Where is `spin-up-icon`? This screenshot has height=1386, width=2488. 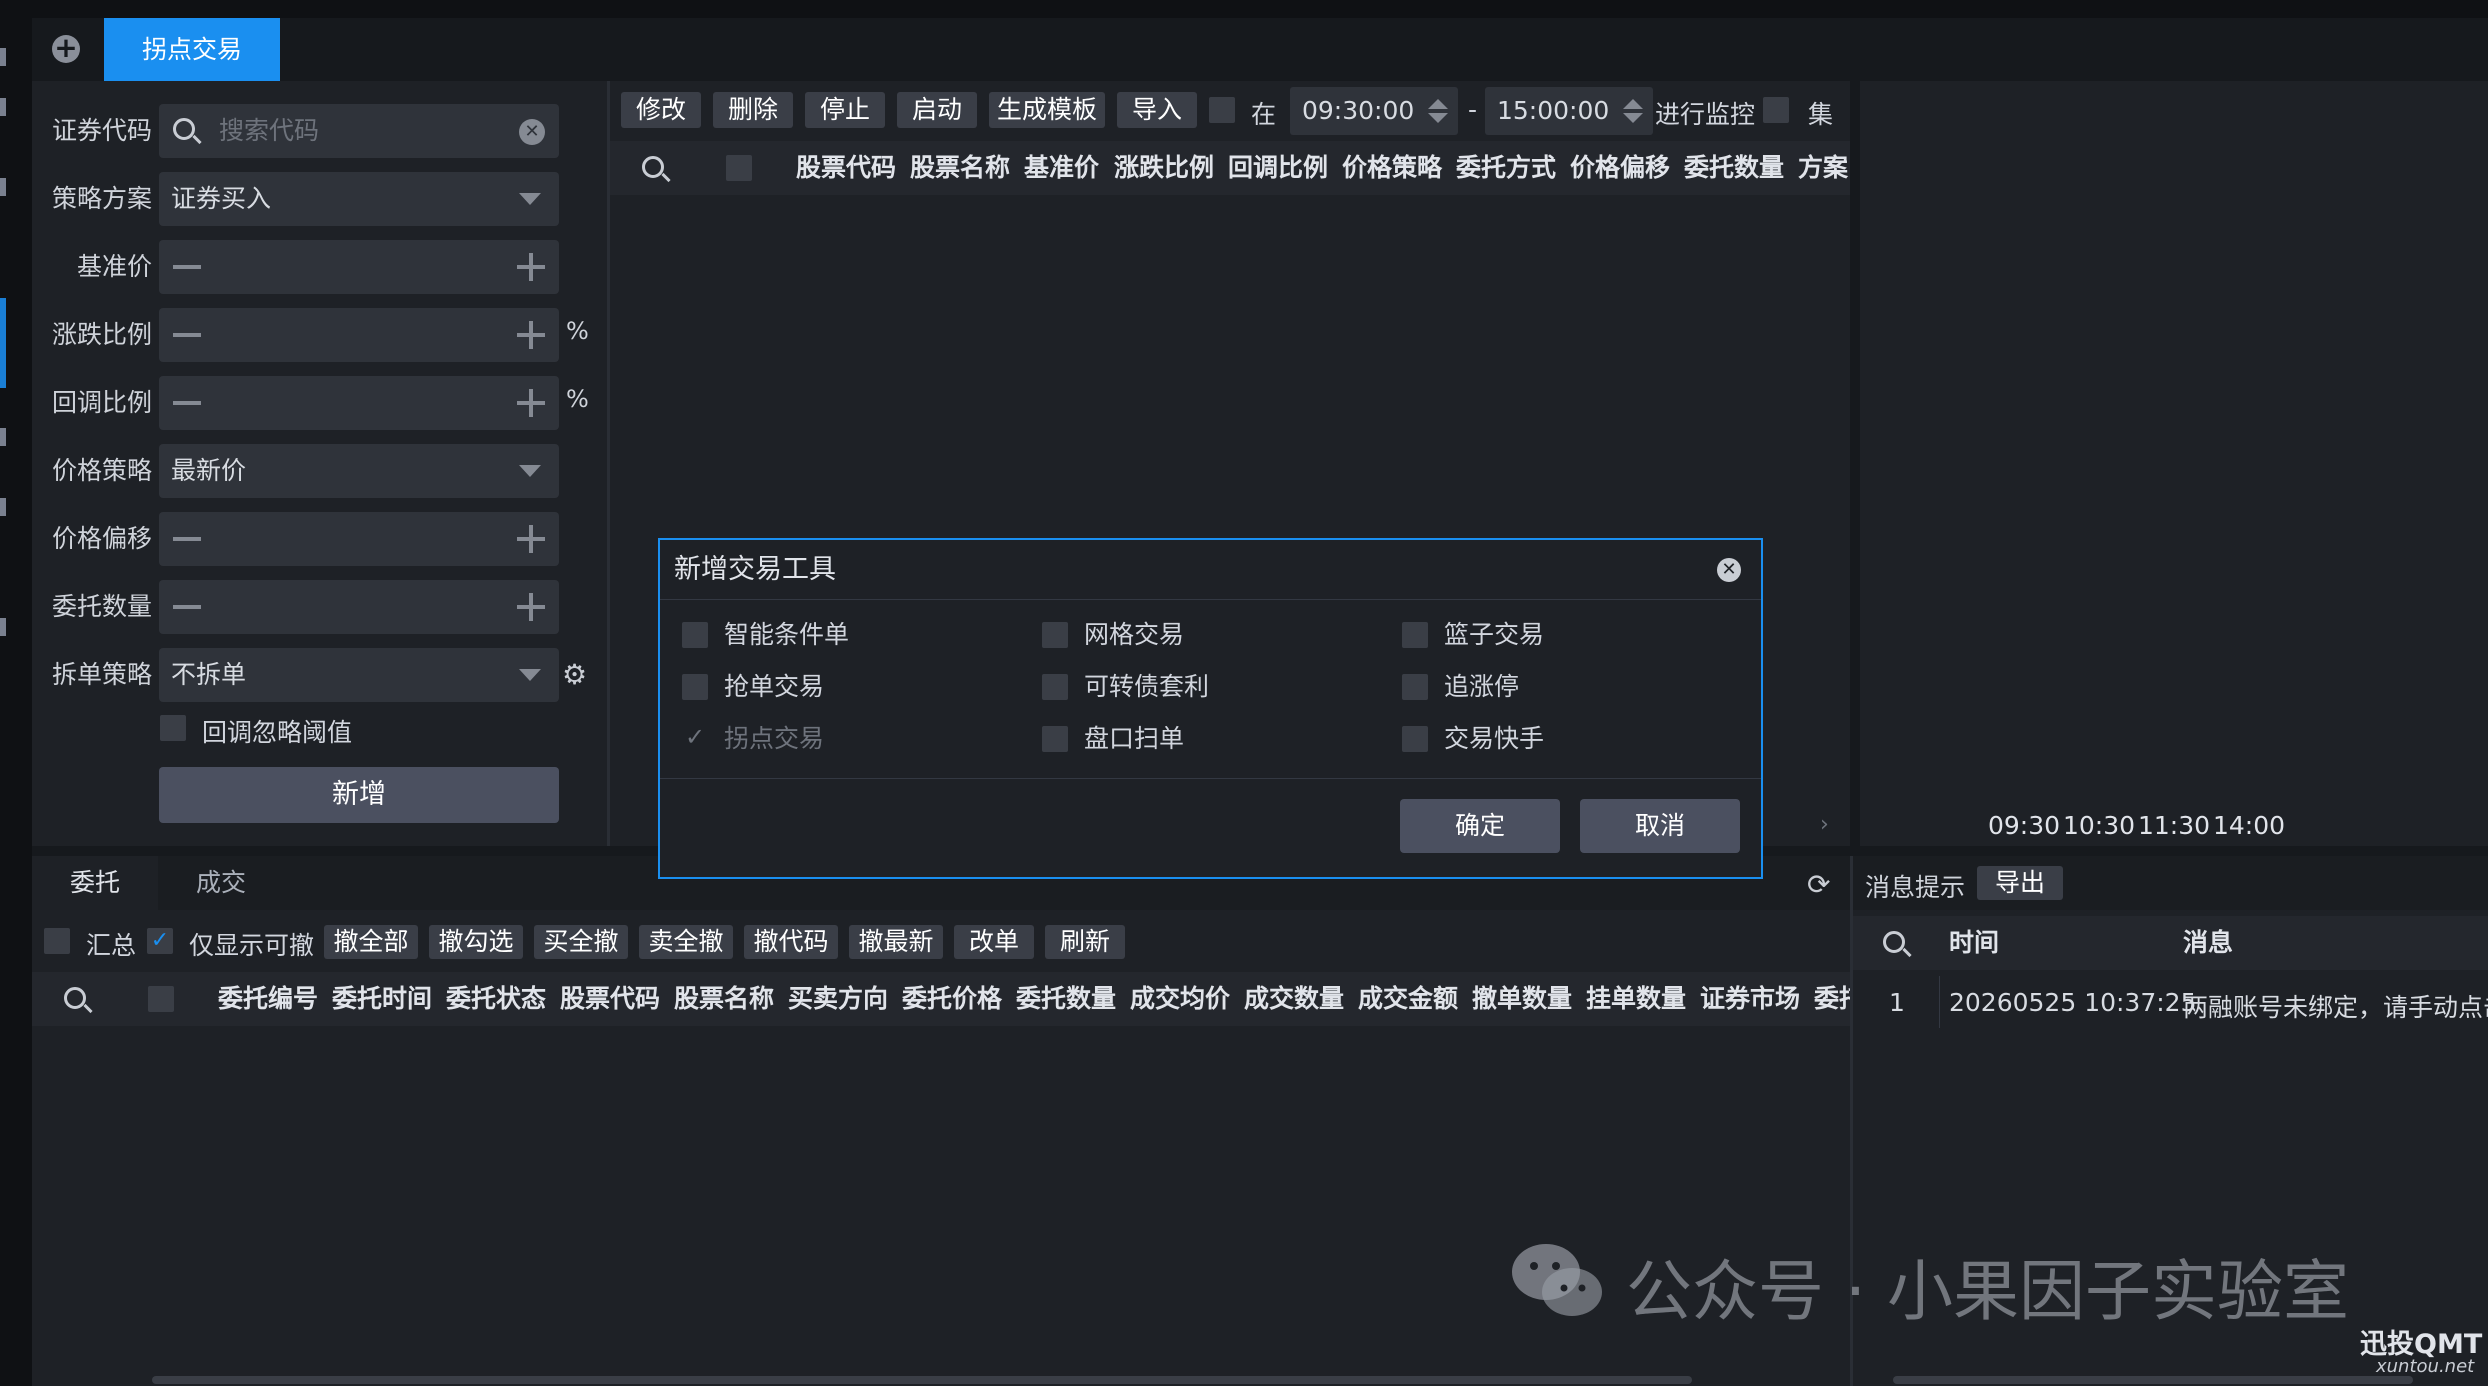
spin-up-icon is located at coordinates (1438, 104).